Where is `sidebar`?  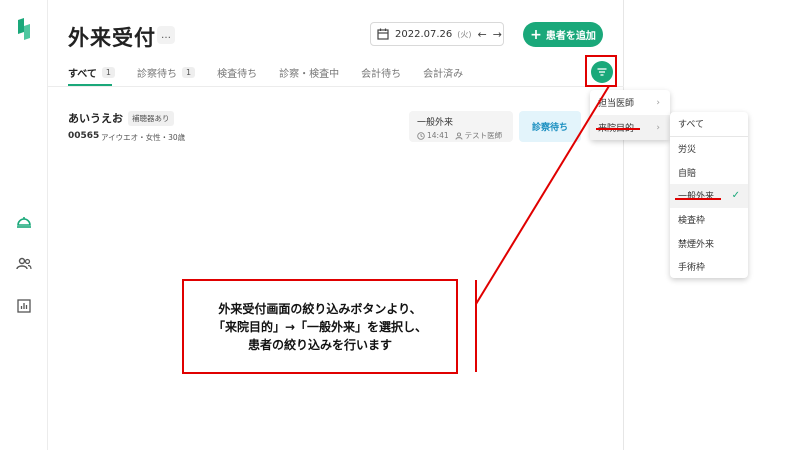 sidebar is located at coordinates (24, 225).